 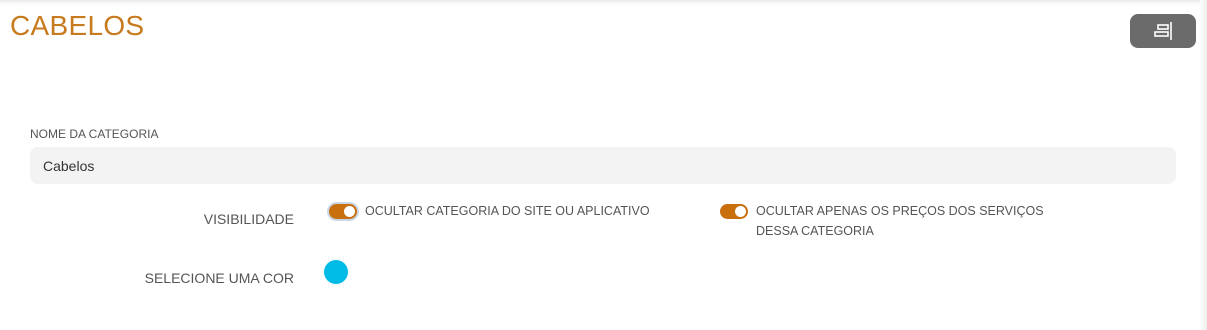 I want to click on scrollbar-track, so click(x=1203, y=165).